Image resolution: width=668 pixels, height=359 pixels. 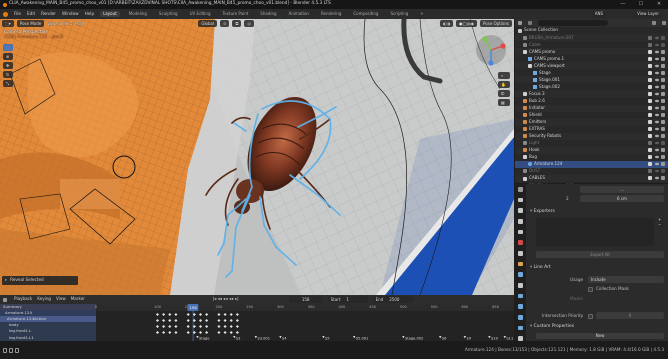 What do you see at coordinates (90, 13) in the screenshot?
I see `menu-help: Help` at bounding box center [90, 13].